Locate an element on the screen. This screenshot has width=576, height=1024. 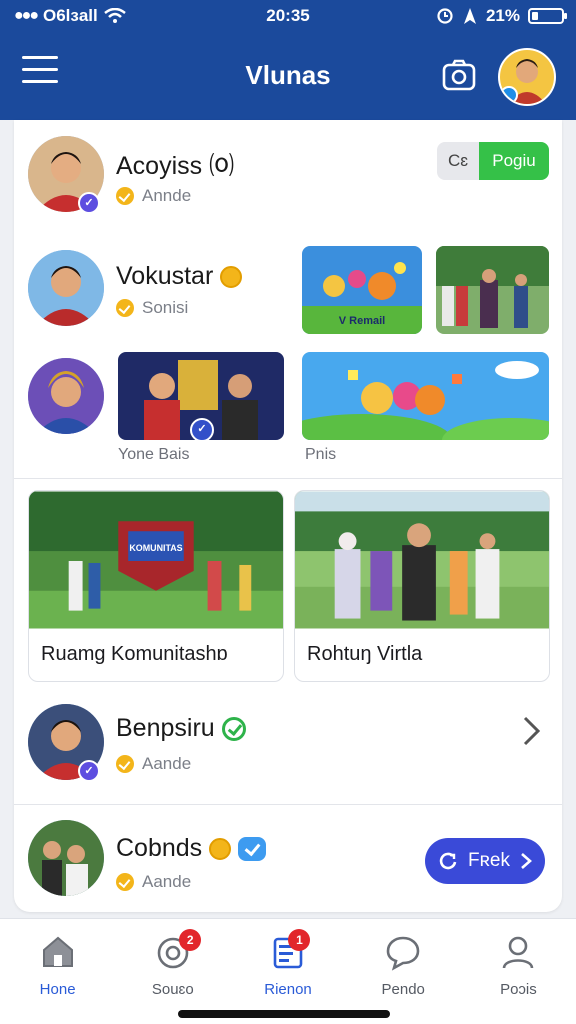
game-banner is located at coordinates (425, 396).